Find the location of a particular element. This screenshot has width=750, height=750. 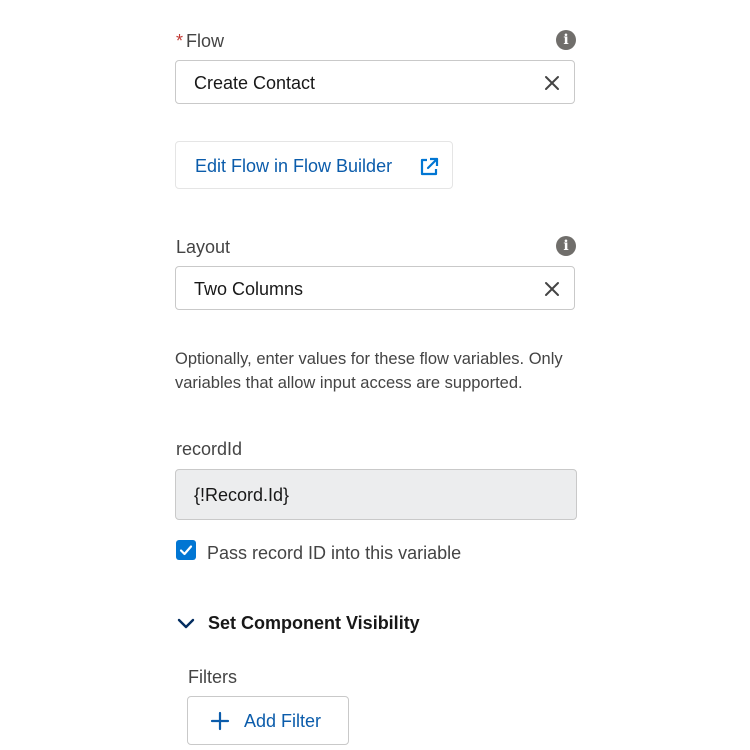

pass-record-id-checkbox is located at coordinates (186, 550).